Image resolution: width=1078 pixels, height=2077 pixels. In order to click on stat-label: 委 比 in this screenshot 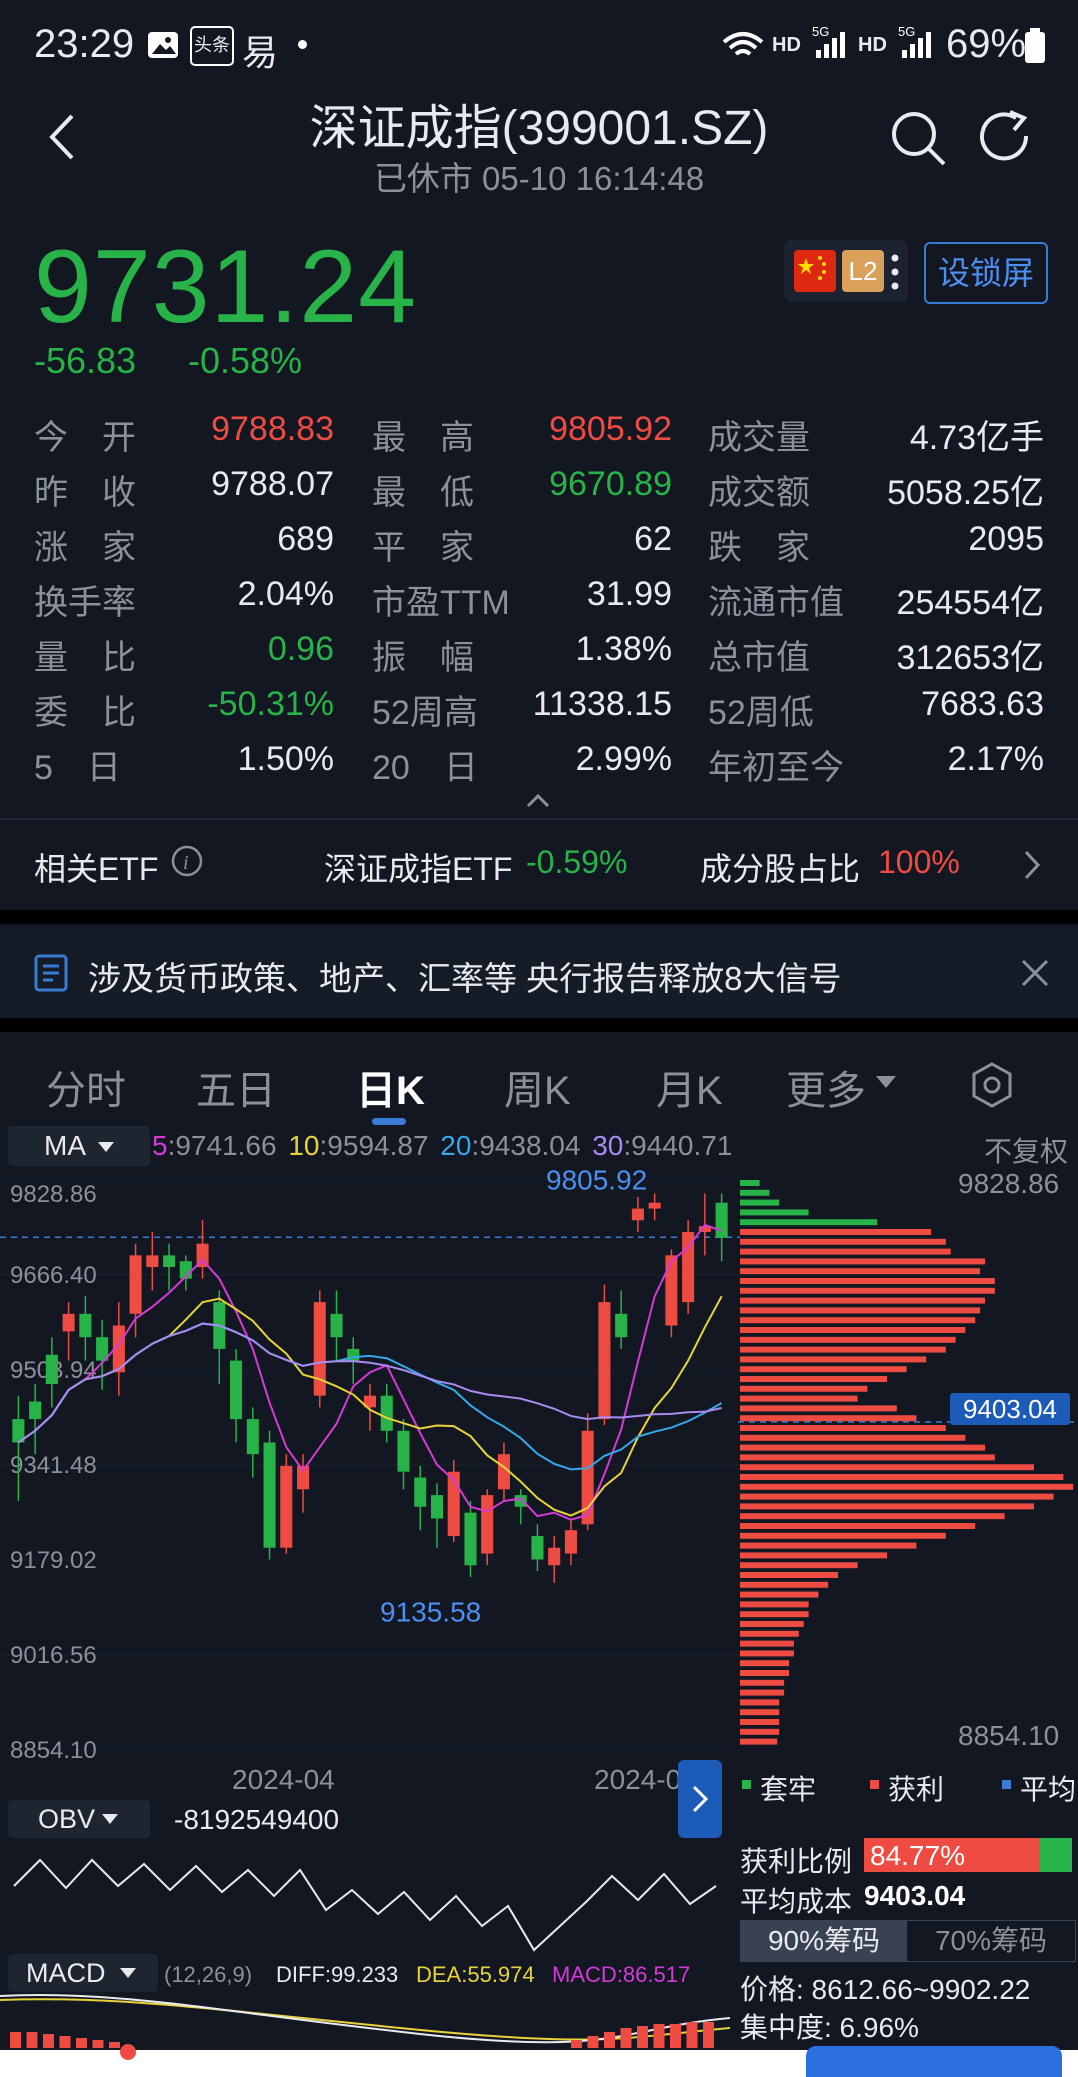, I will do `click(85, 713)`.